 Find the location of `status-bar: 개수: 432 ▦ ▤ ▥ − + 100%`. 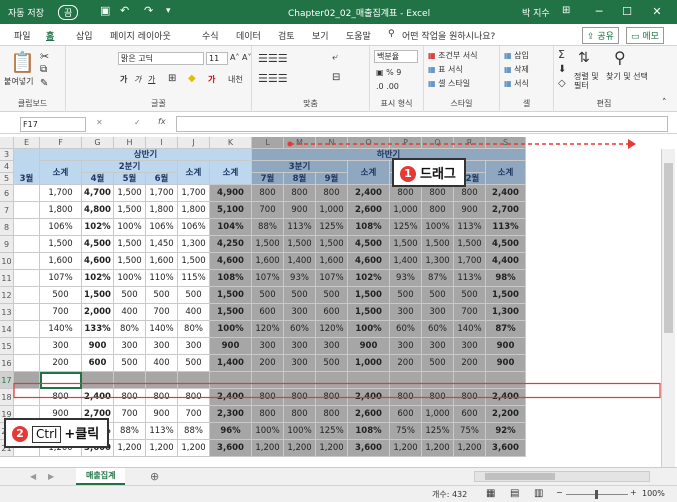

status-bar: 개수: 432 ▦ ▤ ▥ − + 100% is located at coordinates (338, 493).